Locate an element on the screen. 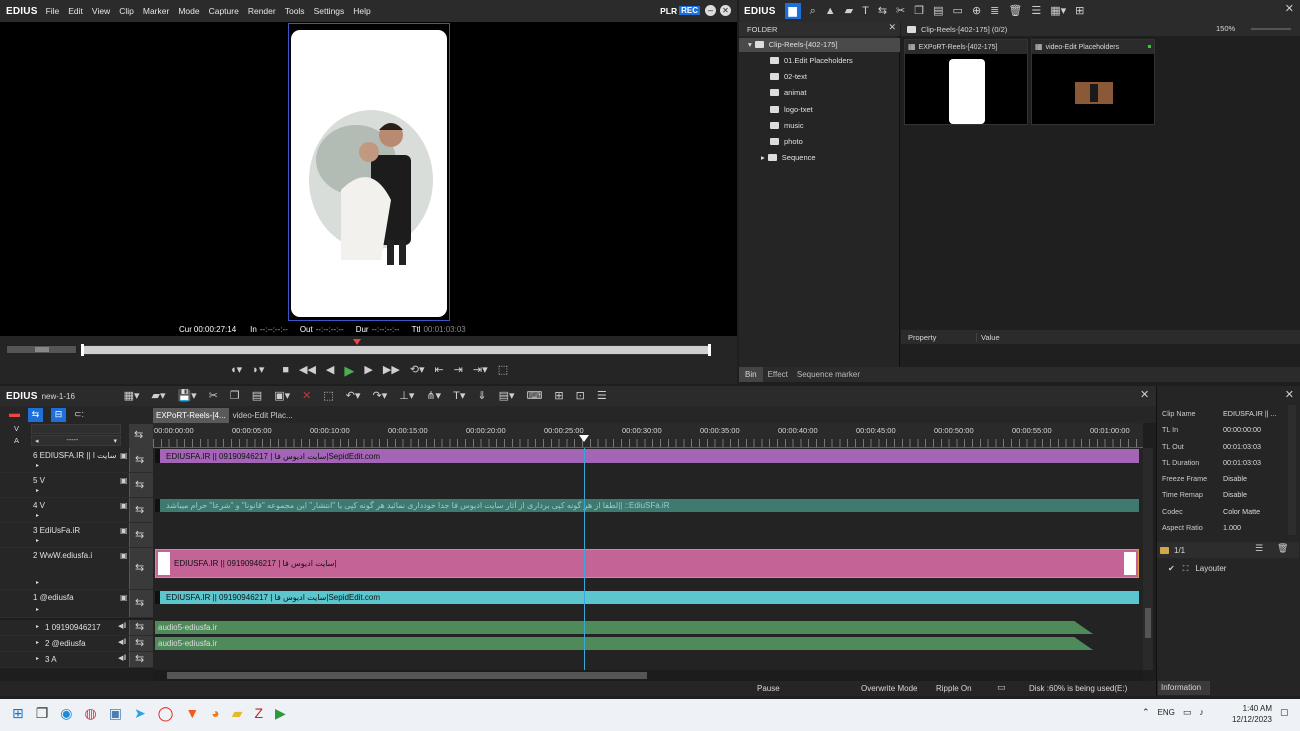  network-icon: ▭ is located at coordinates (1187, 712).